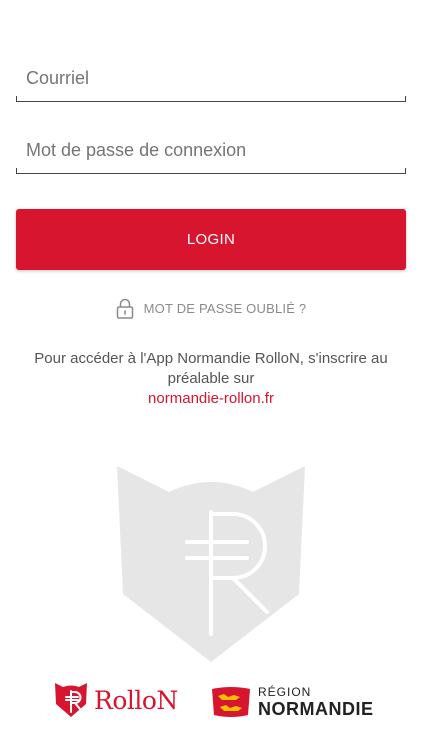 The image size is (422, 750). I want to click on region-normandie-text: RÉGION NORMANDIE, so click(316, 702).